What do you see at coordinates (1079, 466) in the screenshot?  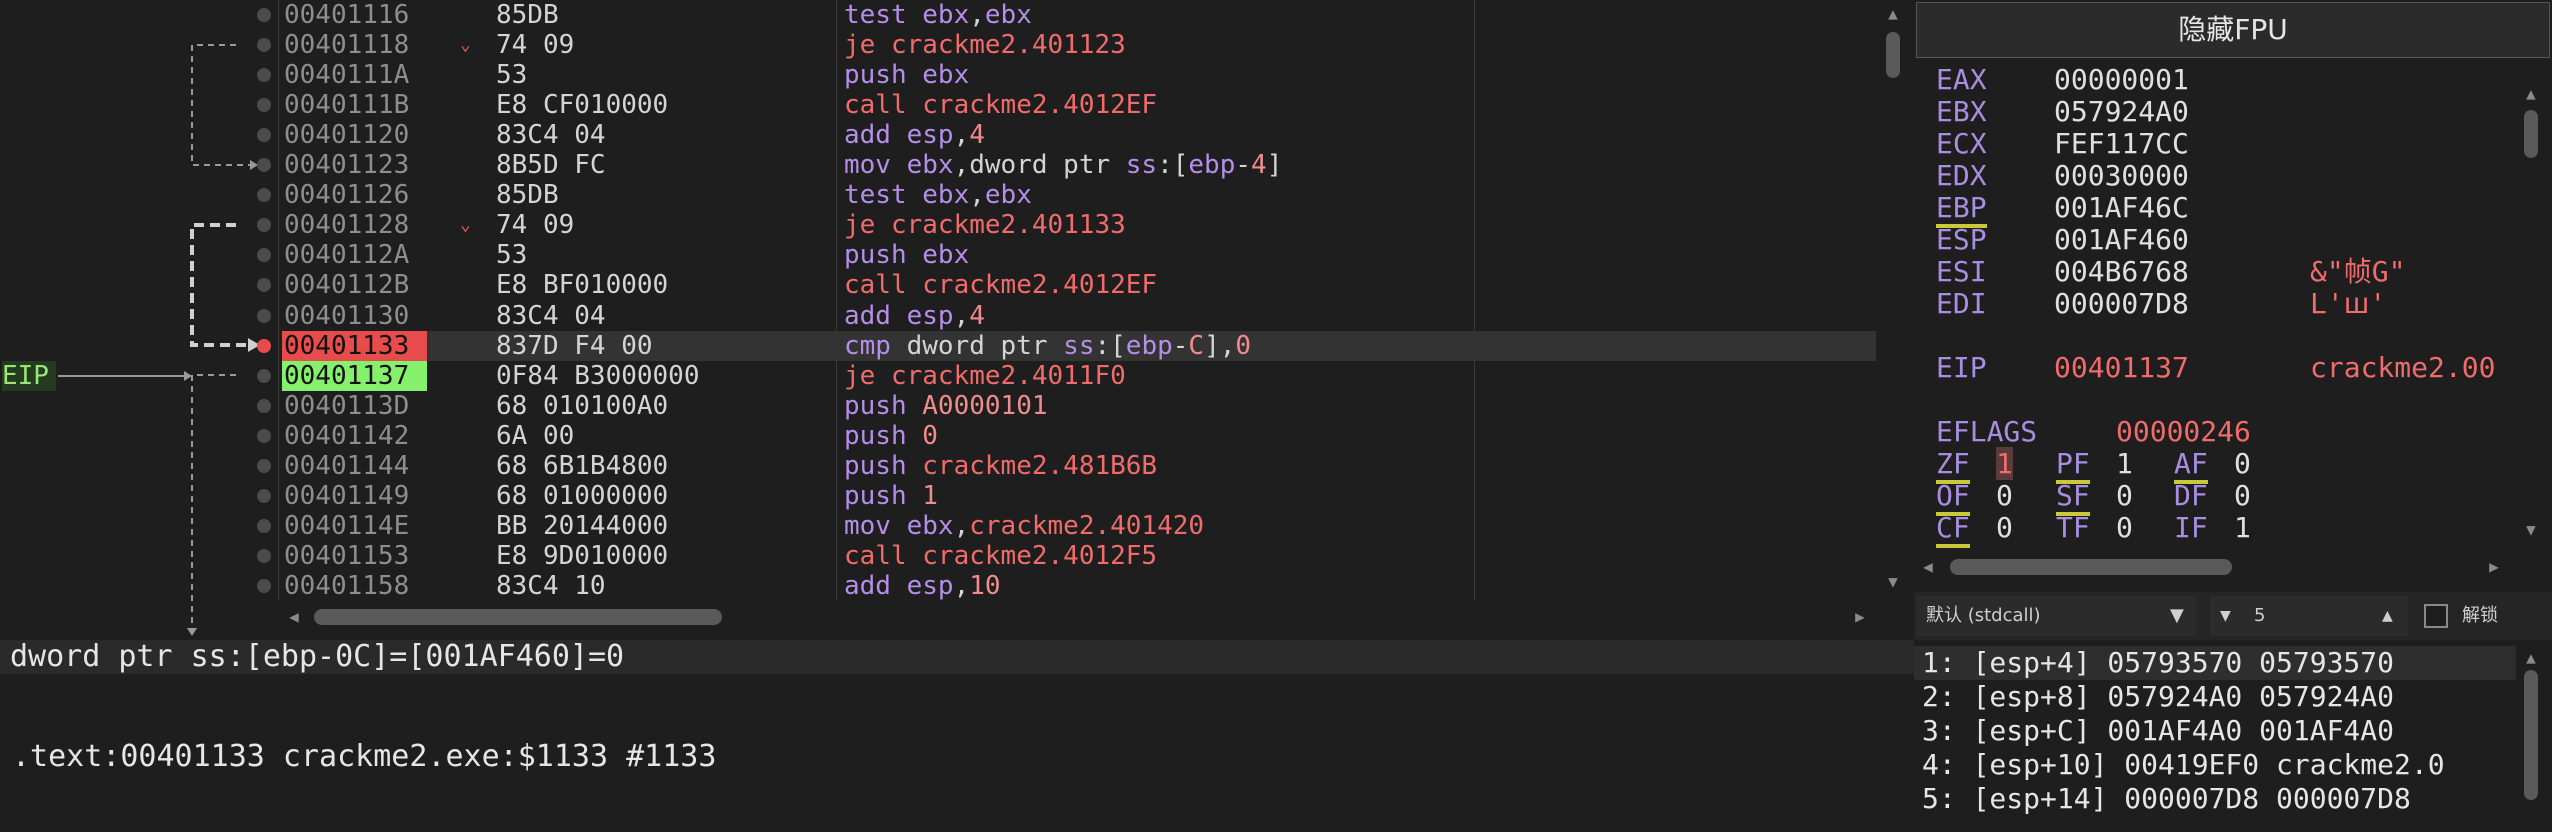 I see `instruction-row: 00401144 68 6B1B4800 push crackme2.481B6B` at bounding box center [1079, 466].